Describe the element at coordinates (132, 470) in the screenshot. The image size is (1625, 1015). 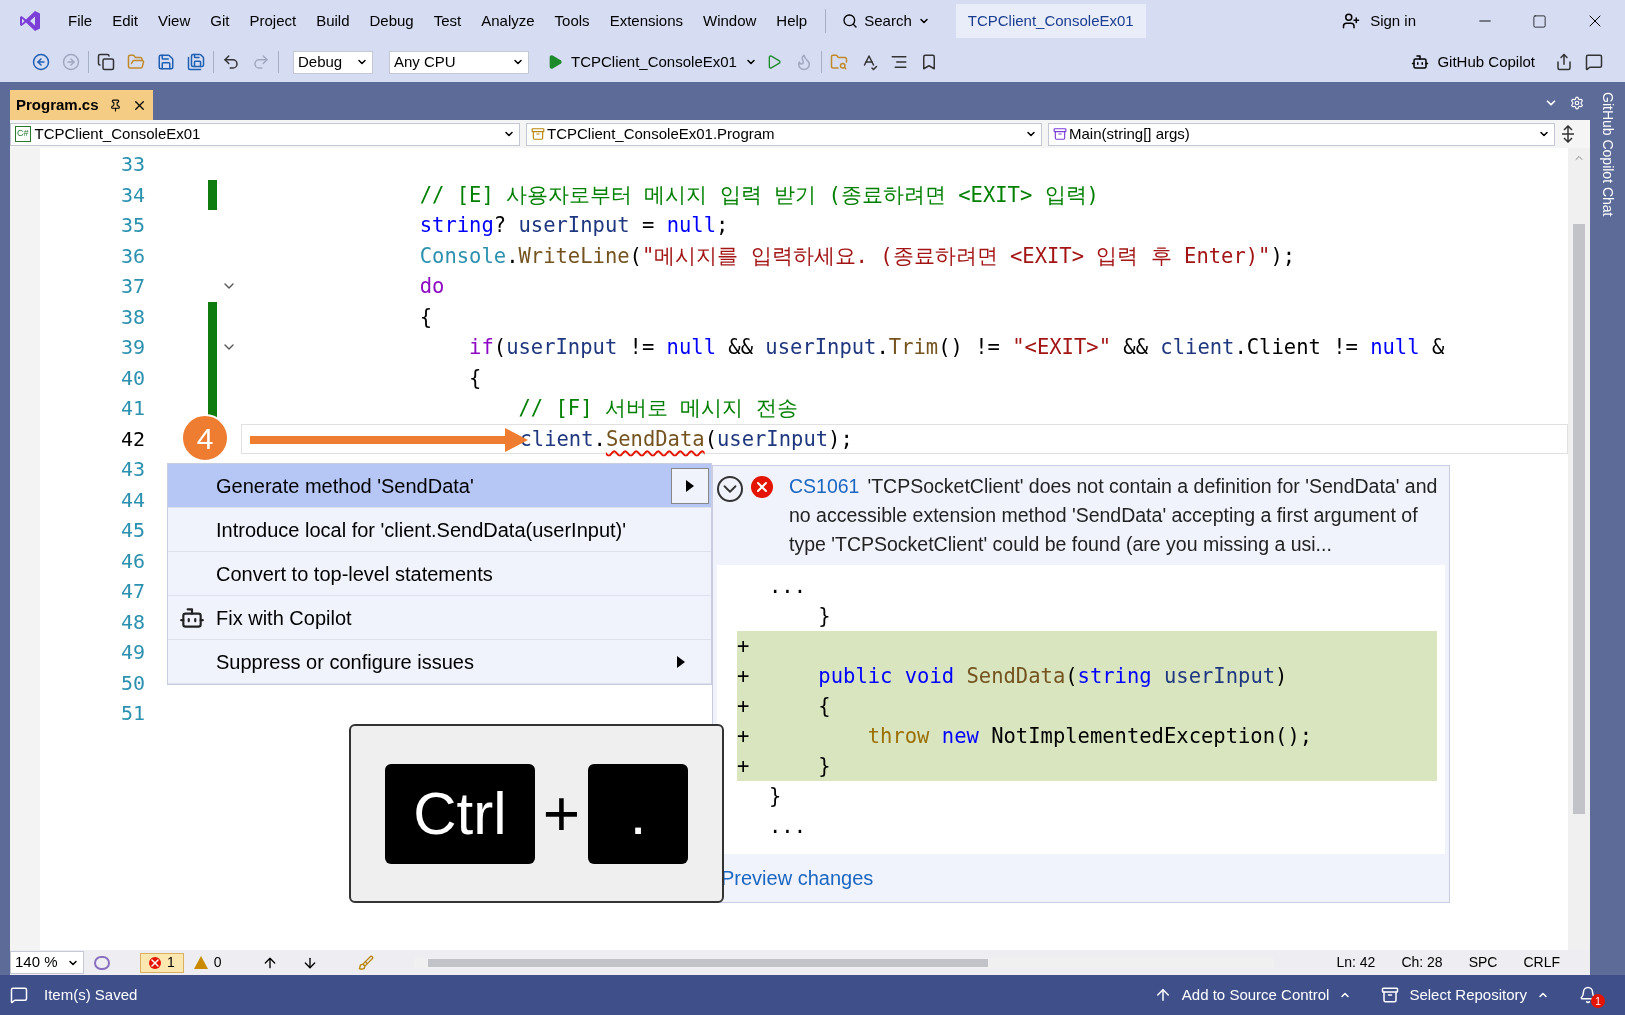
I see `line-number: 43` at that location.